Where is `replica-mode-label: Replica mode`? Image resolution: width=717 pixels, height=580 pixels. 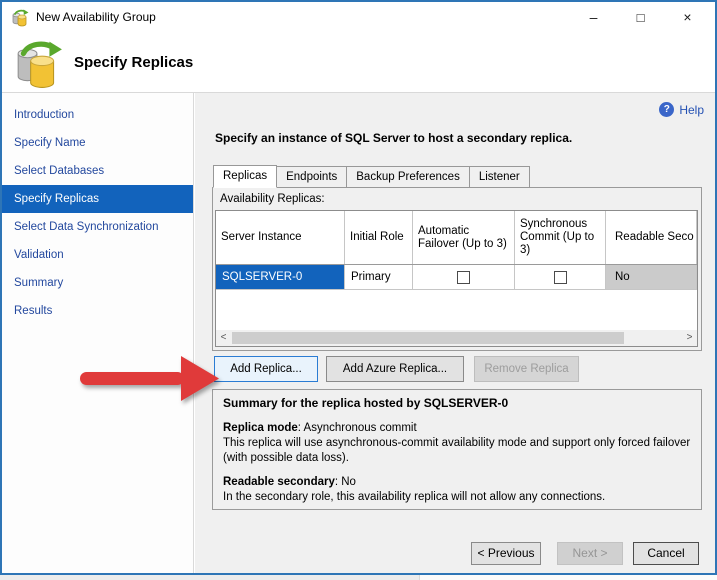
replica-mode-label: Replica mode is located at coordinates (260, 428).